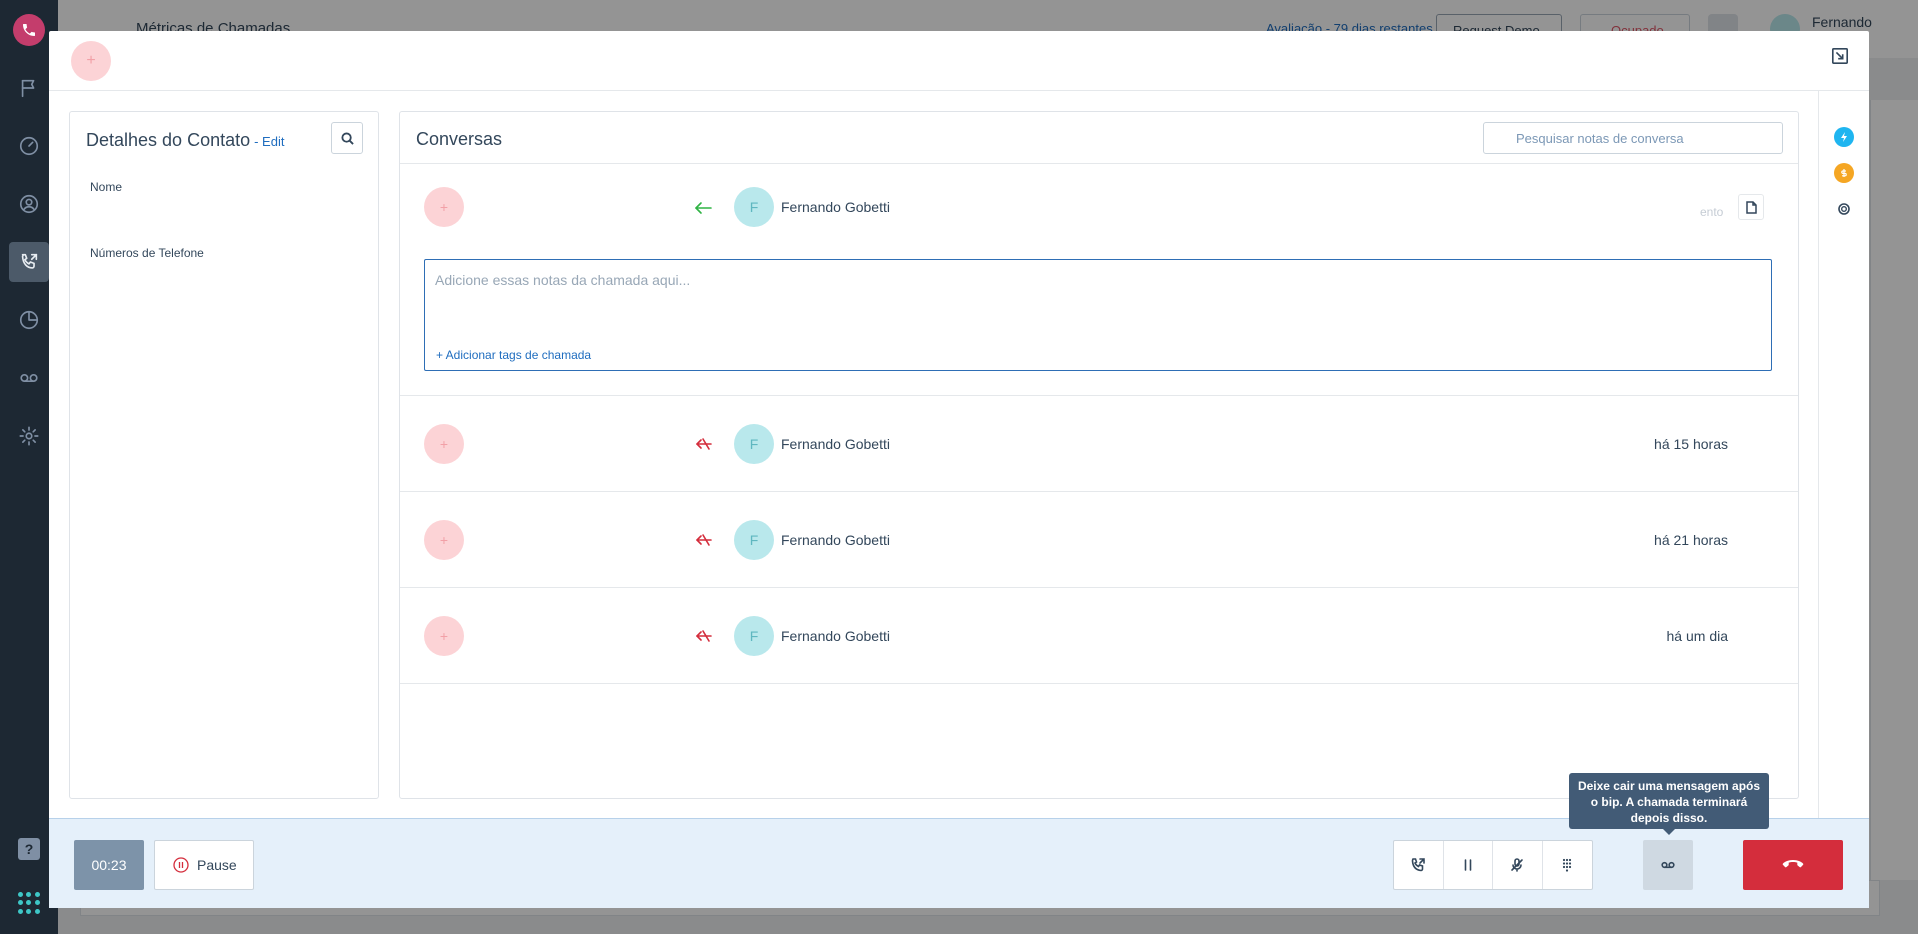 Image resolution: width=1918 pixels, height=934 pixels. I want to click on hang-up-button, so click(1793, 865).